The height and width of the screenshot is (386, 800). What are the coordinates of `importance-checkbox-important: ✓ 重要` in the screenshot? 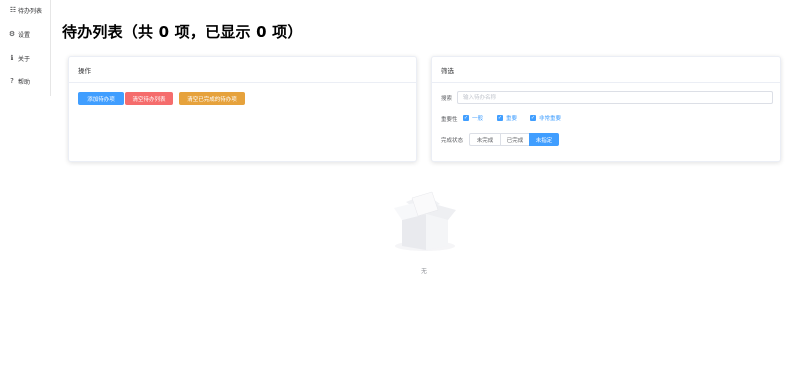 It's located at (507, 118).